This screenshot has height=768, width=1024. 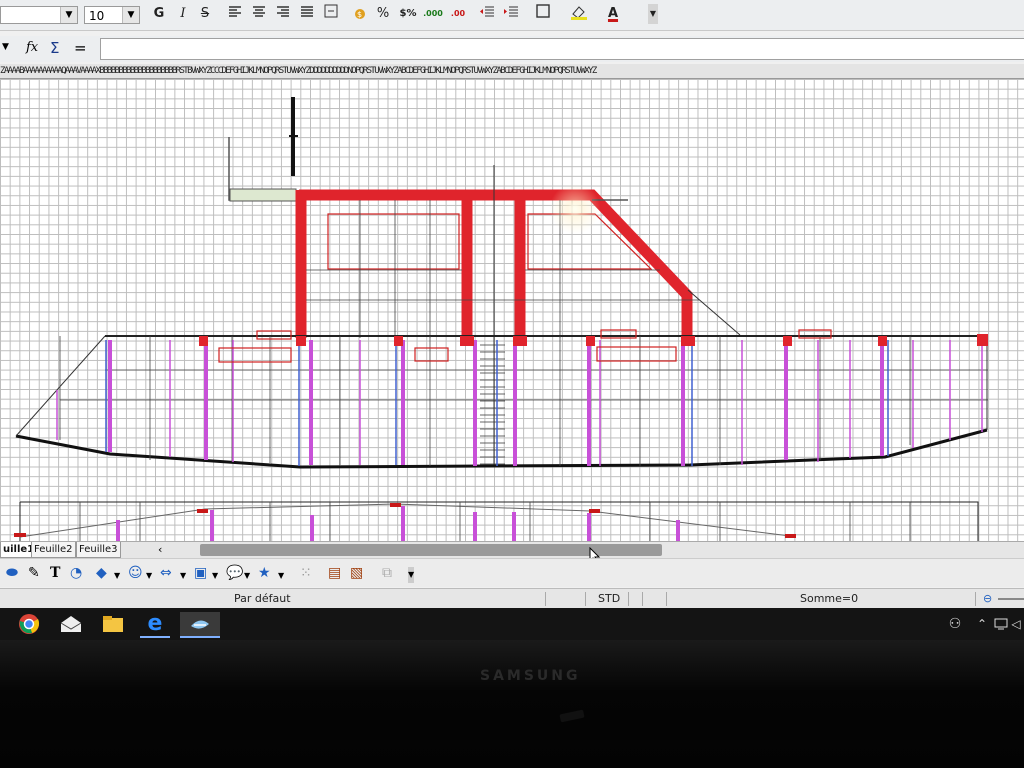 What do you see at coordinates (487, 14) in the screenshot?
I see `decrease-indent-icon` at bounding box center [487, 14].